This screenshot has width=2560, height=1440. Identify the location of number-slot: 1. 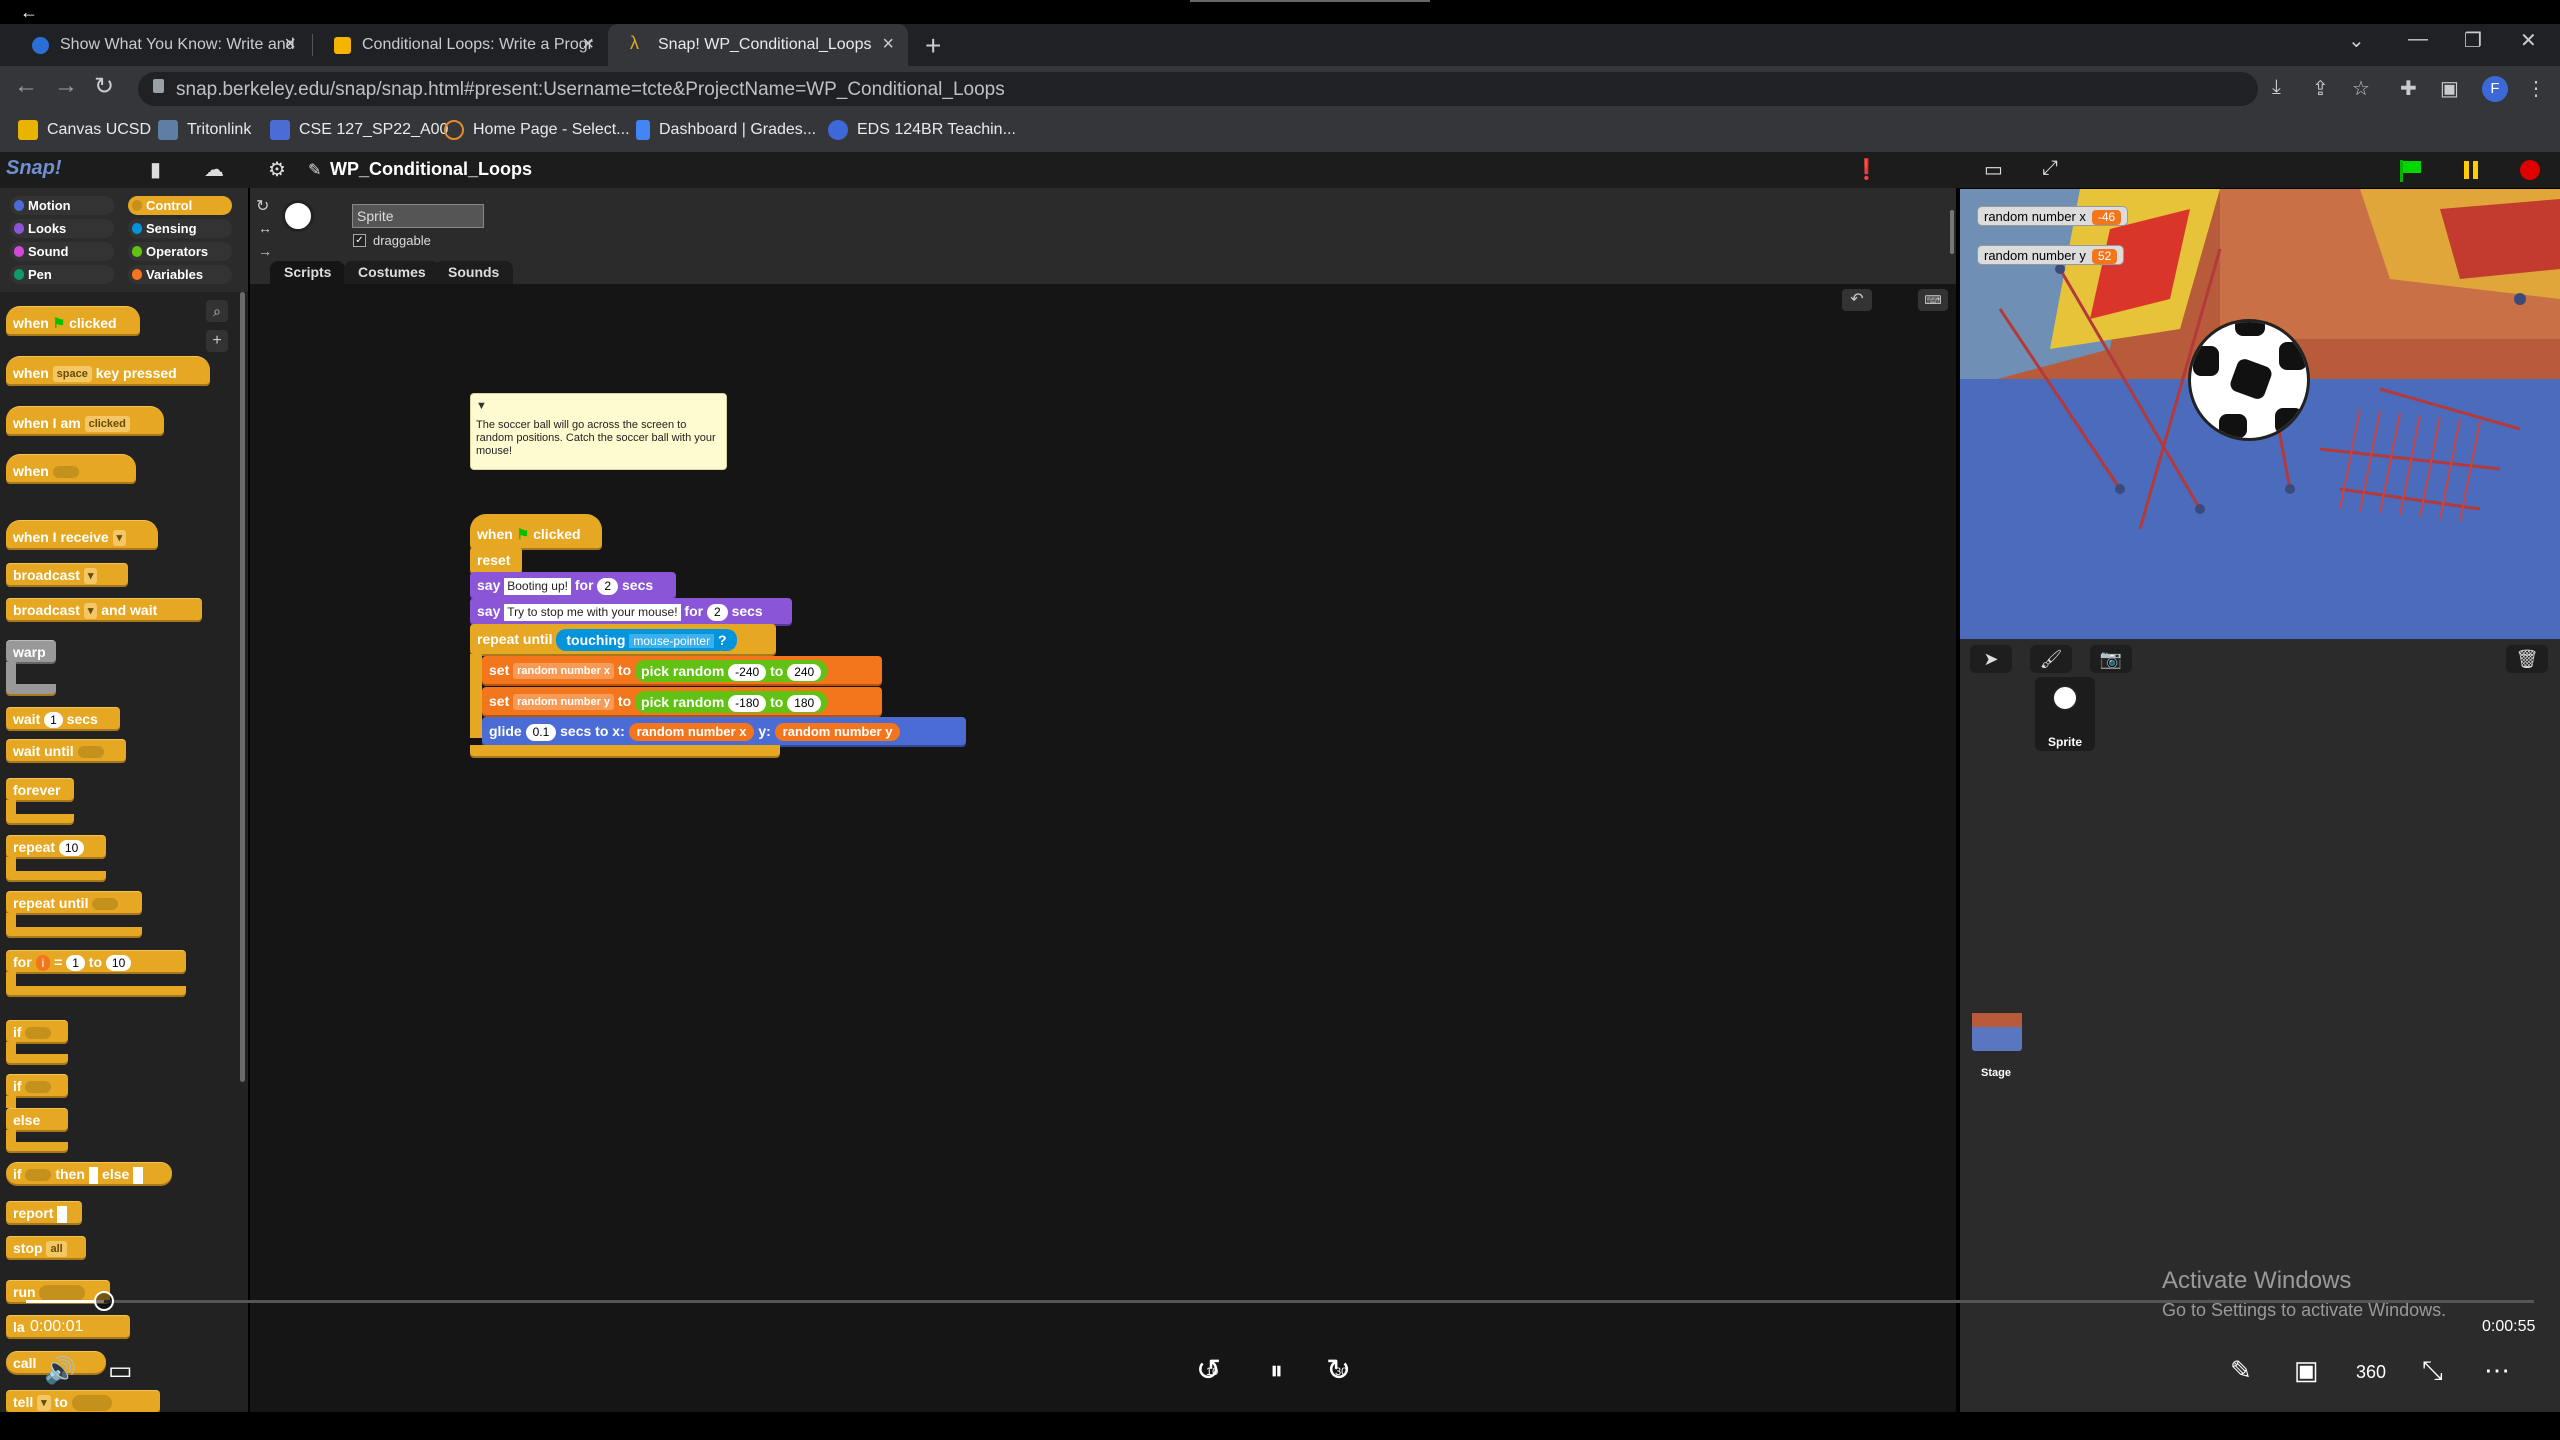
(75, 963).